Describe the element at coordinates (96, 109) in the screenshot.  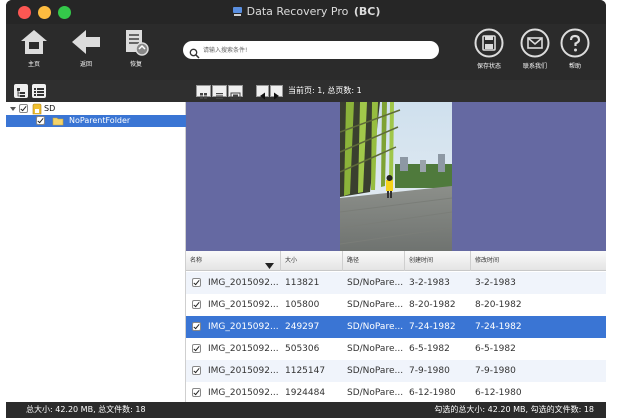
I see `tree-item-sd: SD` at that location.